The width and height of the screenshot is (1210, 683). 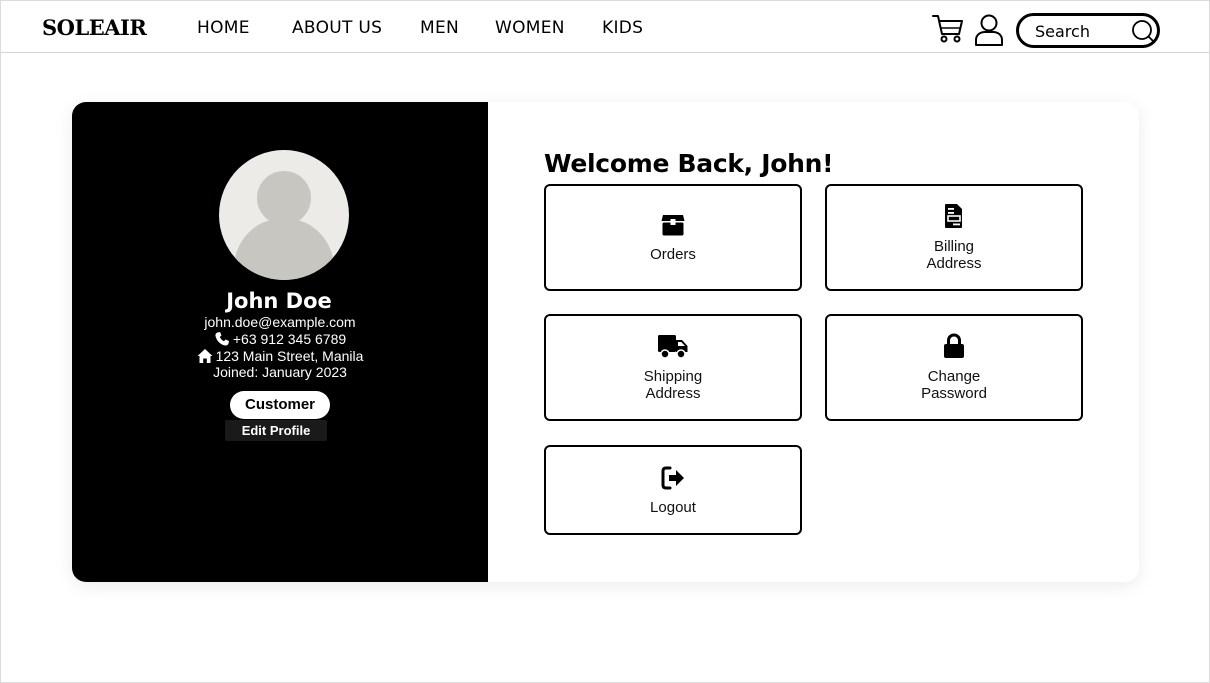 I want to click on avatar-placeholder-icon, so click(x=284, y=225).